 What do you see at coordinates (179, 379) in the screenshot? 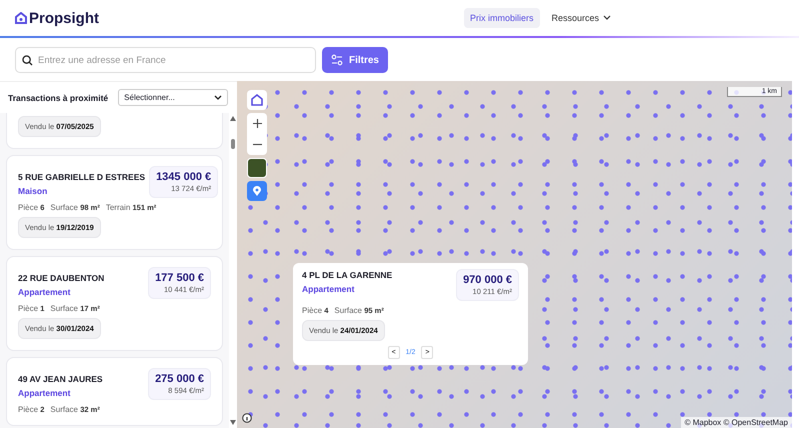
I see `price-text: 275 000 €` at bounding box center [179, 379].